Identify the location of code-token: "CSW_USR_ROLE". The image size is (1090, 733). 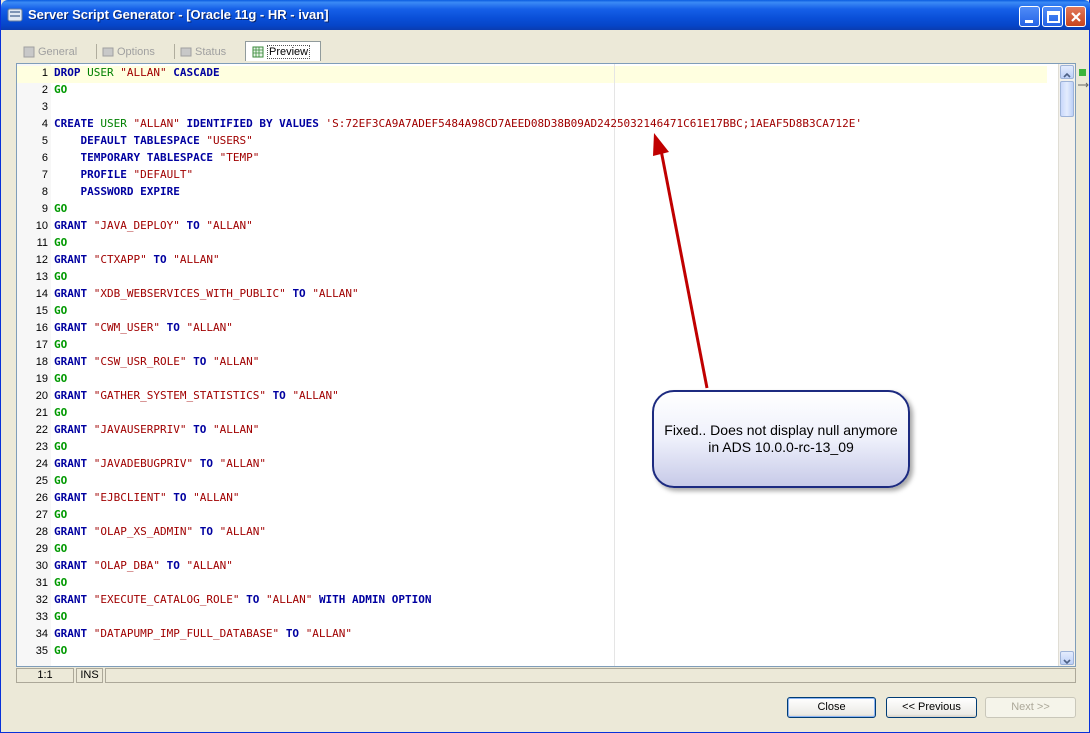
(143, 361).